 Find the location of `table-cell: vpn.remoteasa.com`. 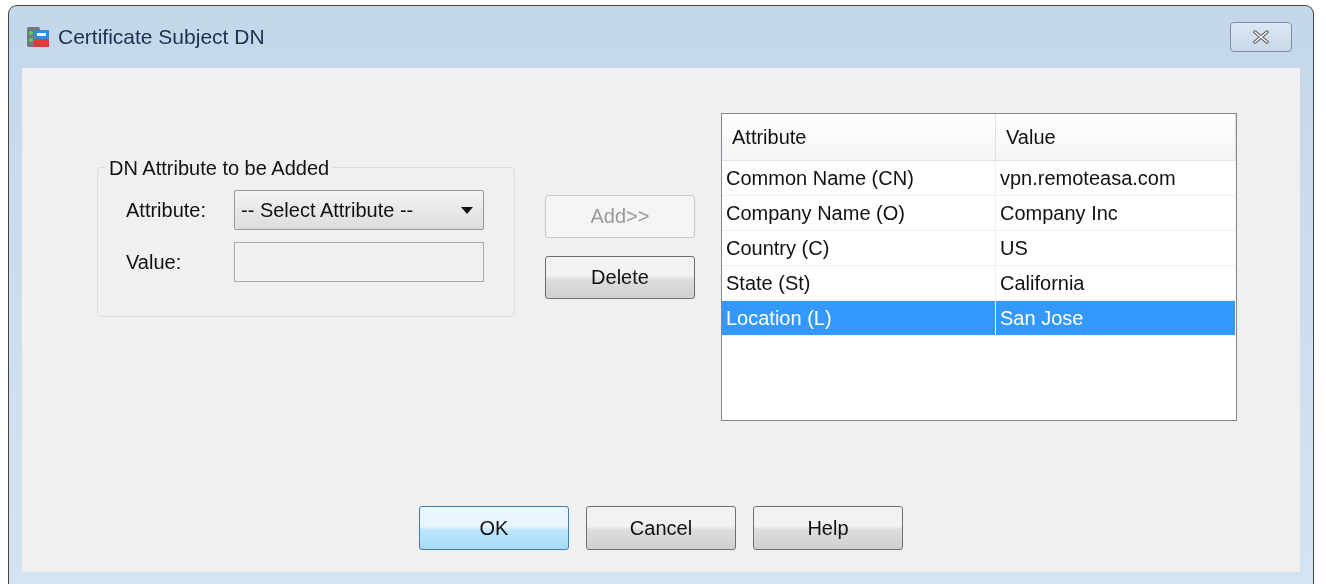

table-cell: vpn.remoteasa.com is located at coordinates (1116, 178).